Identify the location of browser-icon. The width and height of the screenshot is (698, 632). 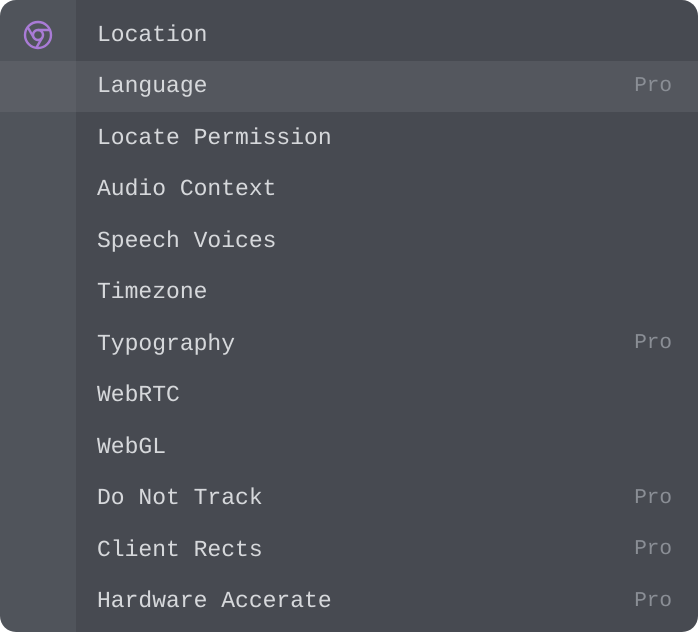
(38, 35).